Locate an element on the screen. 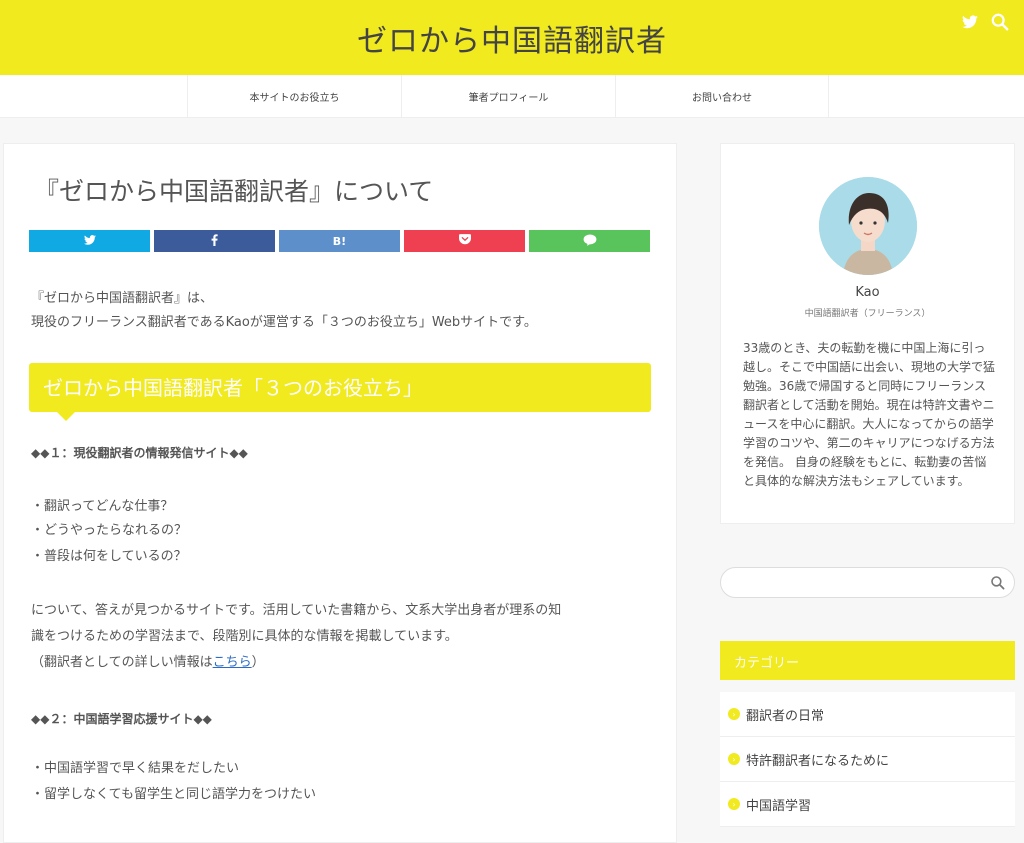 The height and width of the screenshot is (843, 1024). list-item: ・どうやったらなれるの？ is located at coordinates (109, 530).